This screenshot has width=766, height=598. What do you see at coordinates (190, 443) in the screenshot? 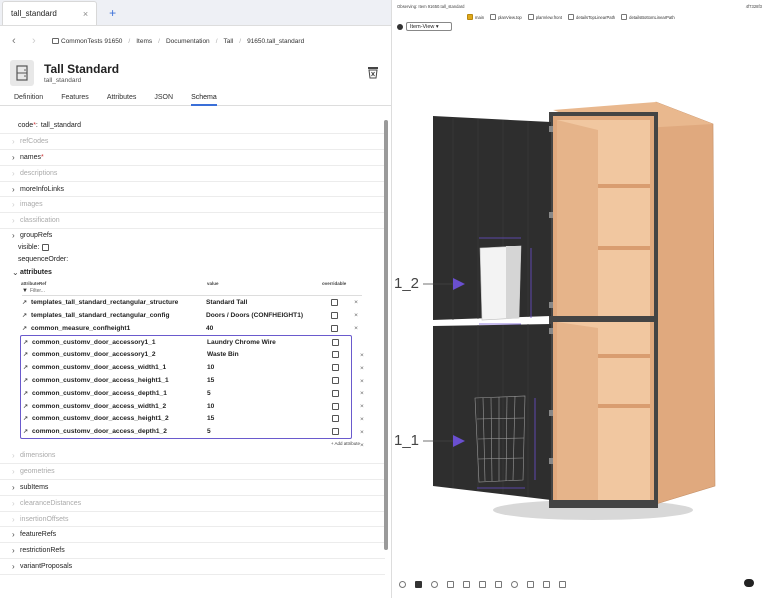
I see `add-attribute-button: + Add attribute` at bounding box center [190, 443].